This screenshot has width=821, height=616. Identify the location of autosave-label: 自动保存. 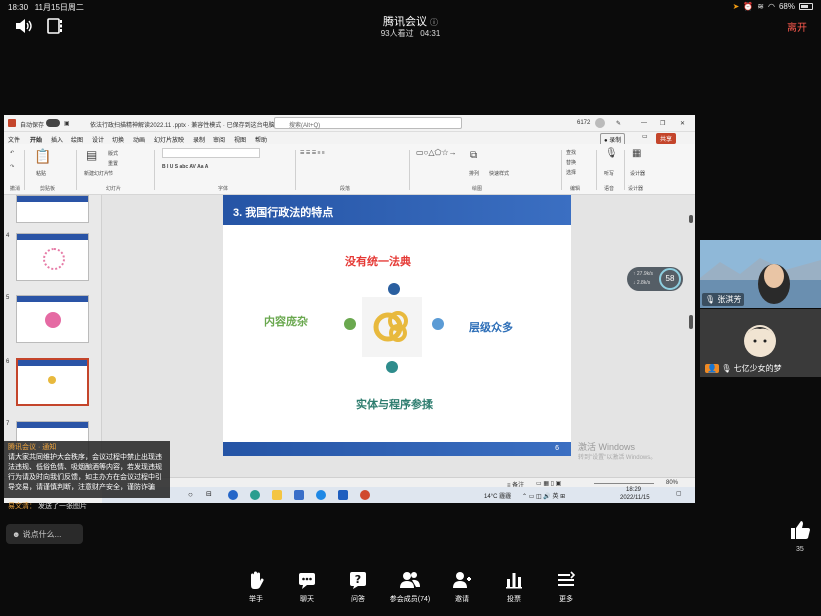
(32, 126).